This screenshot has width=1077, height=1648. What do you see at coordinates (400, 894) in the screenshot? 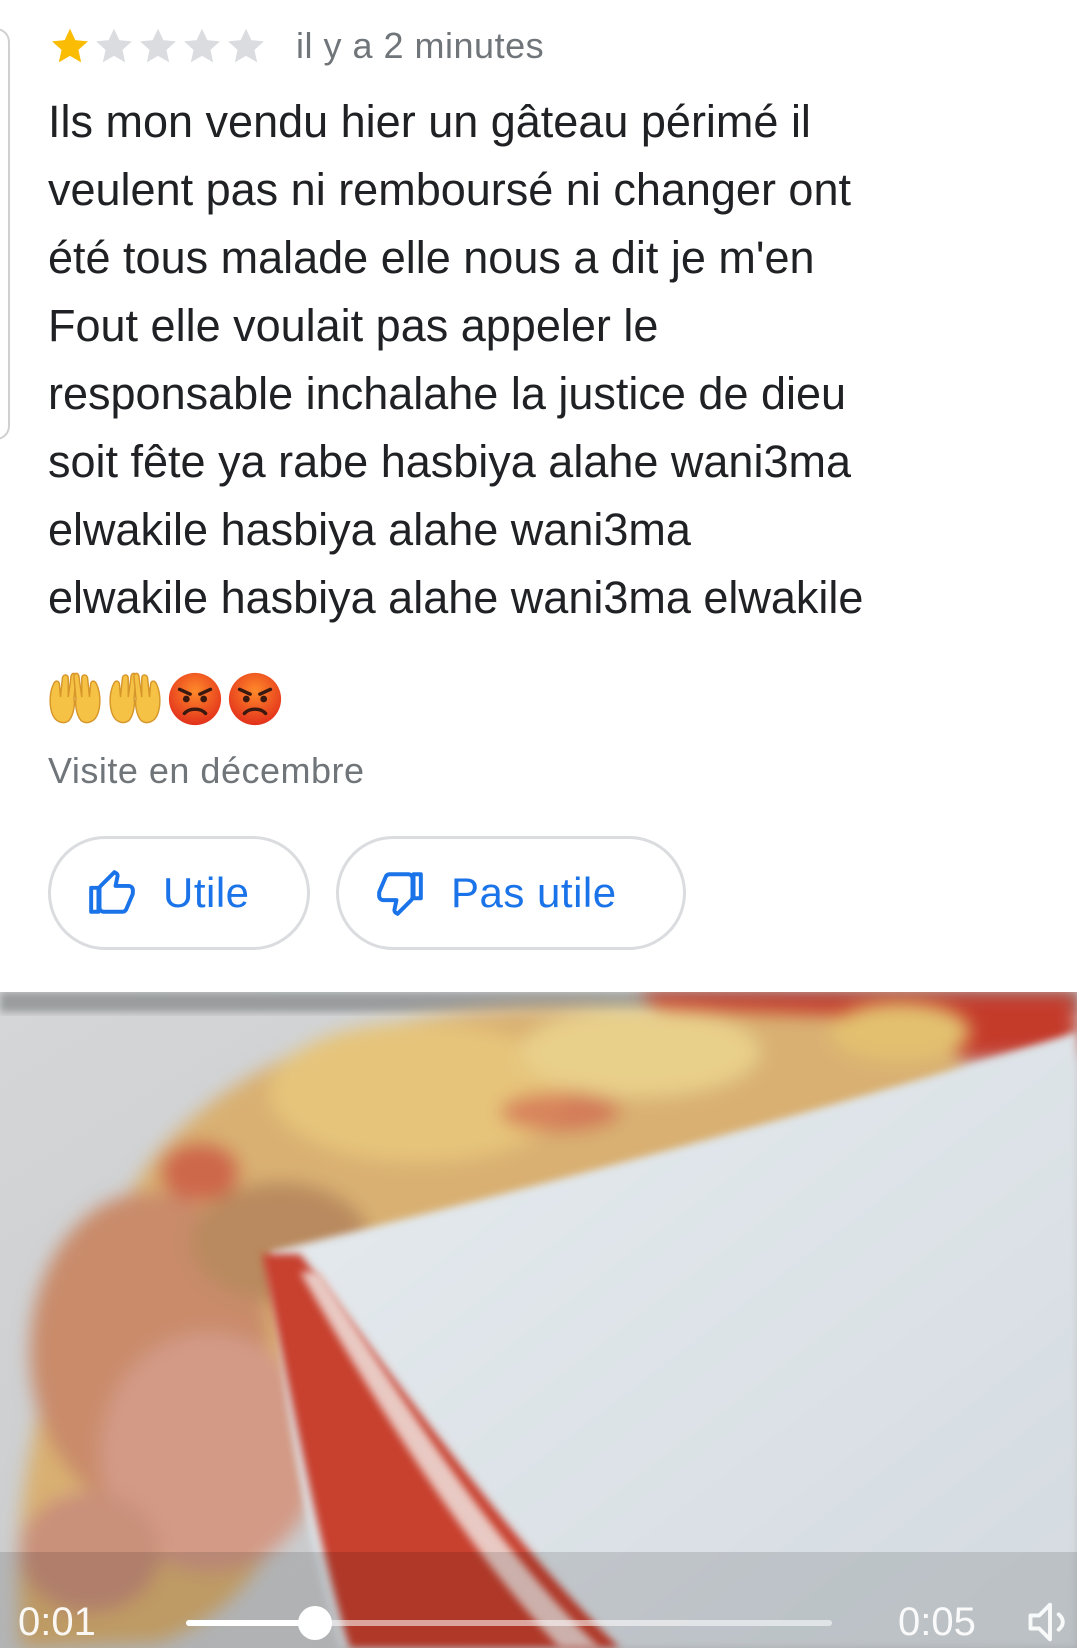
I see `thumbs-down-icon` at bounding box center [400, 894].